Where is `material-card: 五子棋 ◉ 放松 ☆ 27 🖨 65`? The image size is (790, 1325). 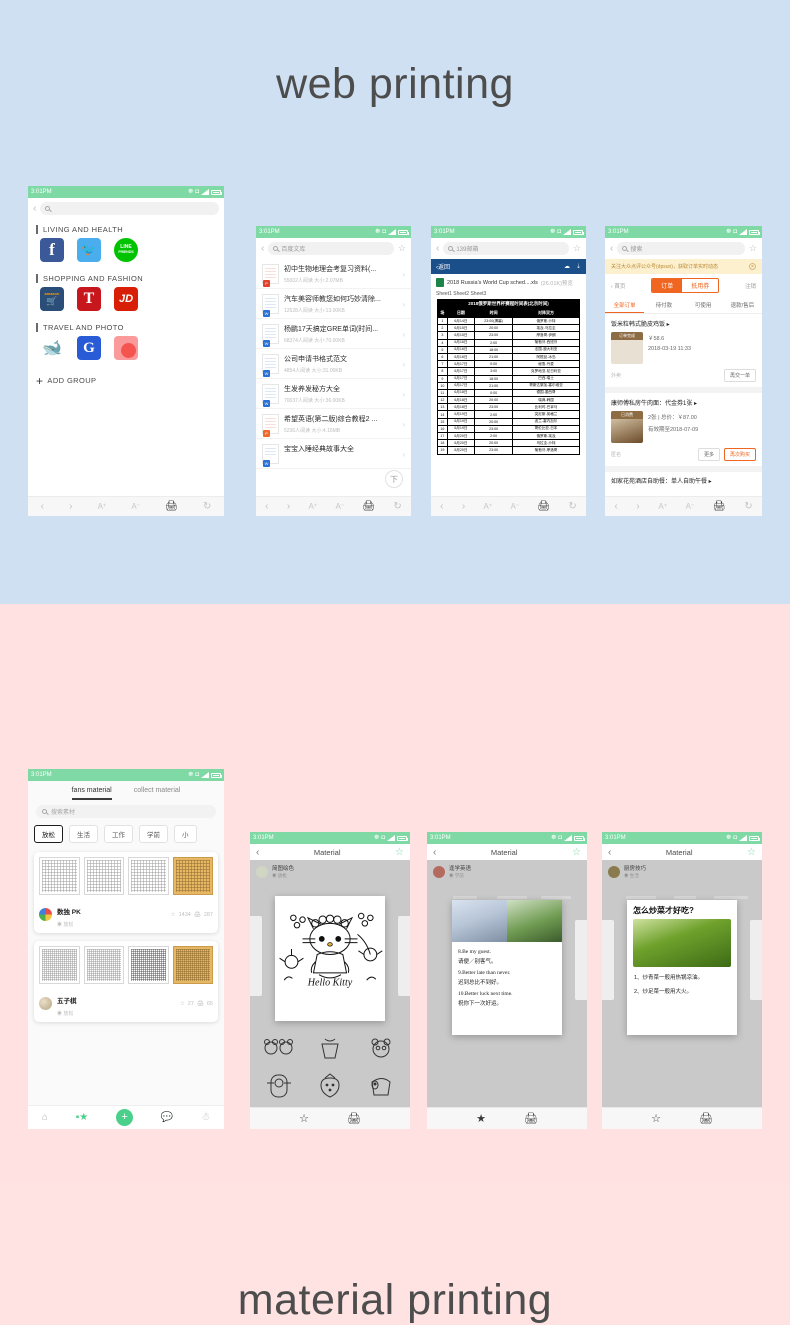 material-card: 五子棋 ◉ 放松 ☆ 27 🖨 65 is located at coordinates (126, 981).